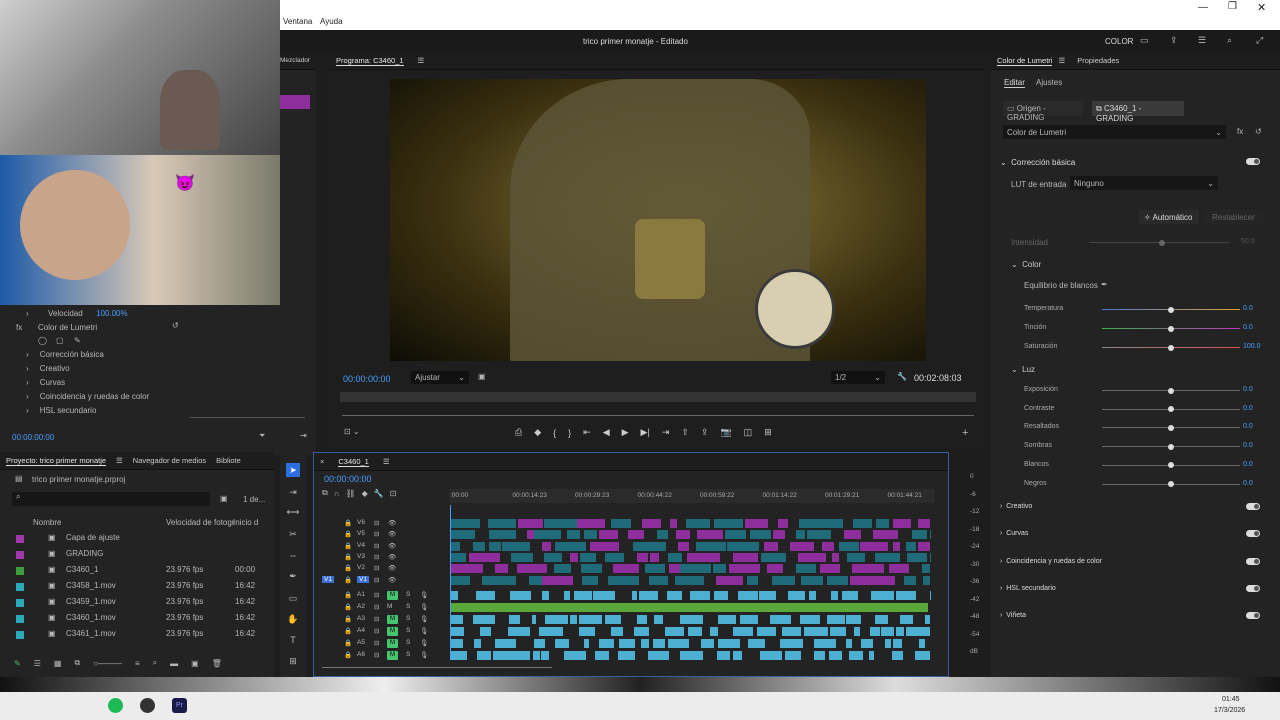  What do you see at coordinates (27, 313) in the screenshot?
I see `expand-velocidad-icon: ›` at bounding box center [27, 313].